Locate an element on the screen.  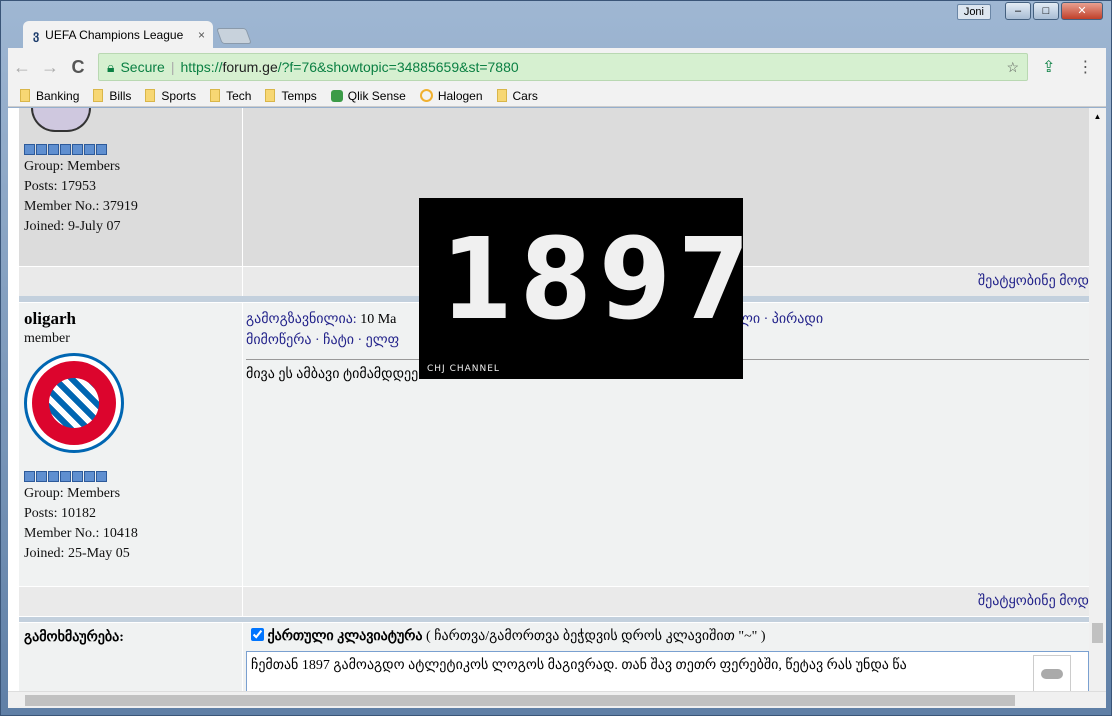
toggle-widget is located at coordinates (1052, 674).